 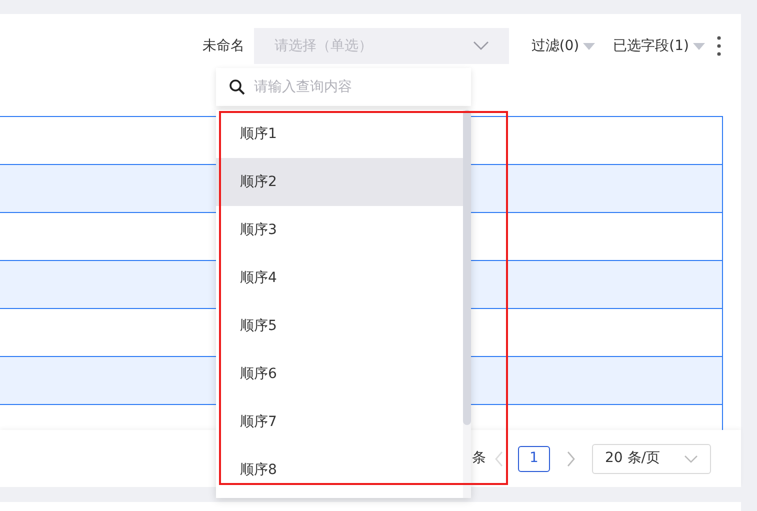 What do you see at coordinates (571, 458) in the screenshot?
I see `next-page-icon` at bounding box center [571, 458].